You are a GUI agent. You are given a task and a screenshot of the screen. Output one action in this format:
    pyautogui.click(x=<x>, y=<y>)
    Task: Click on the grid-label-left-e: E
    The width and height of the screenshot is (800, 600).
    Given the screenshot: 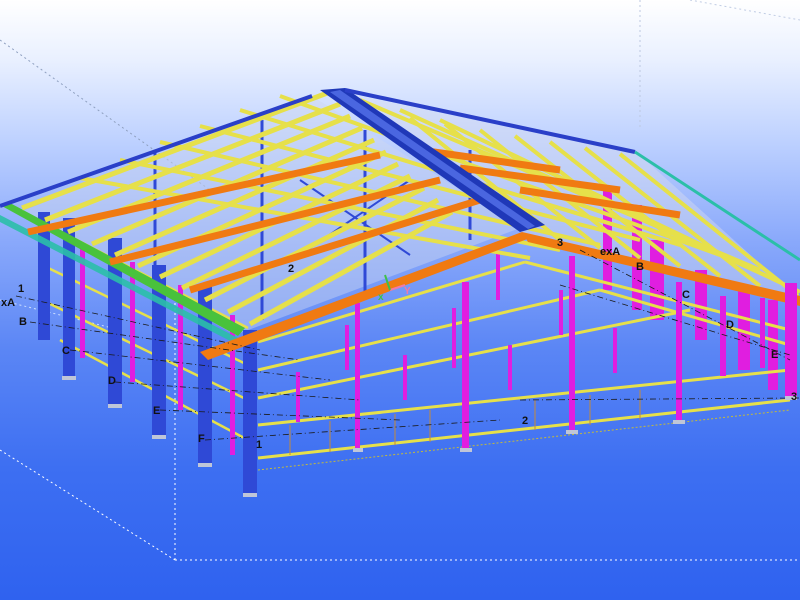 What is the action you would take?
    pyautogui.click(x=156, y=411)
    